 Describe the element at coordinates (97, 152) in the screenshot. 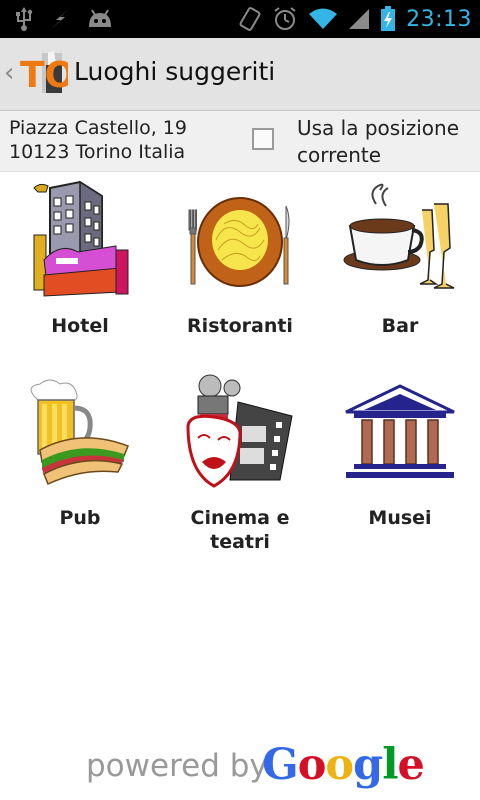

I see `address-line-2: 10123 Torino Italia` at that location.